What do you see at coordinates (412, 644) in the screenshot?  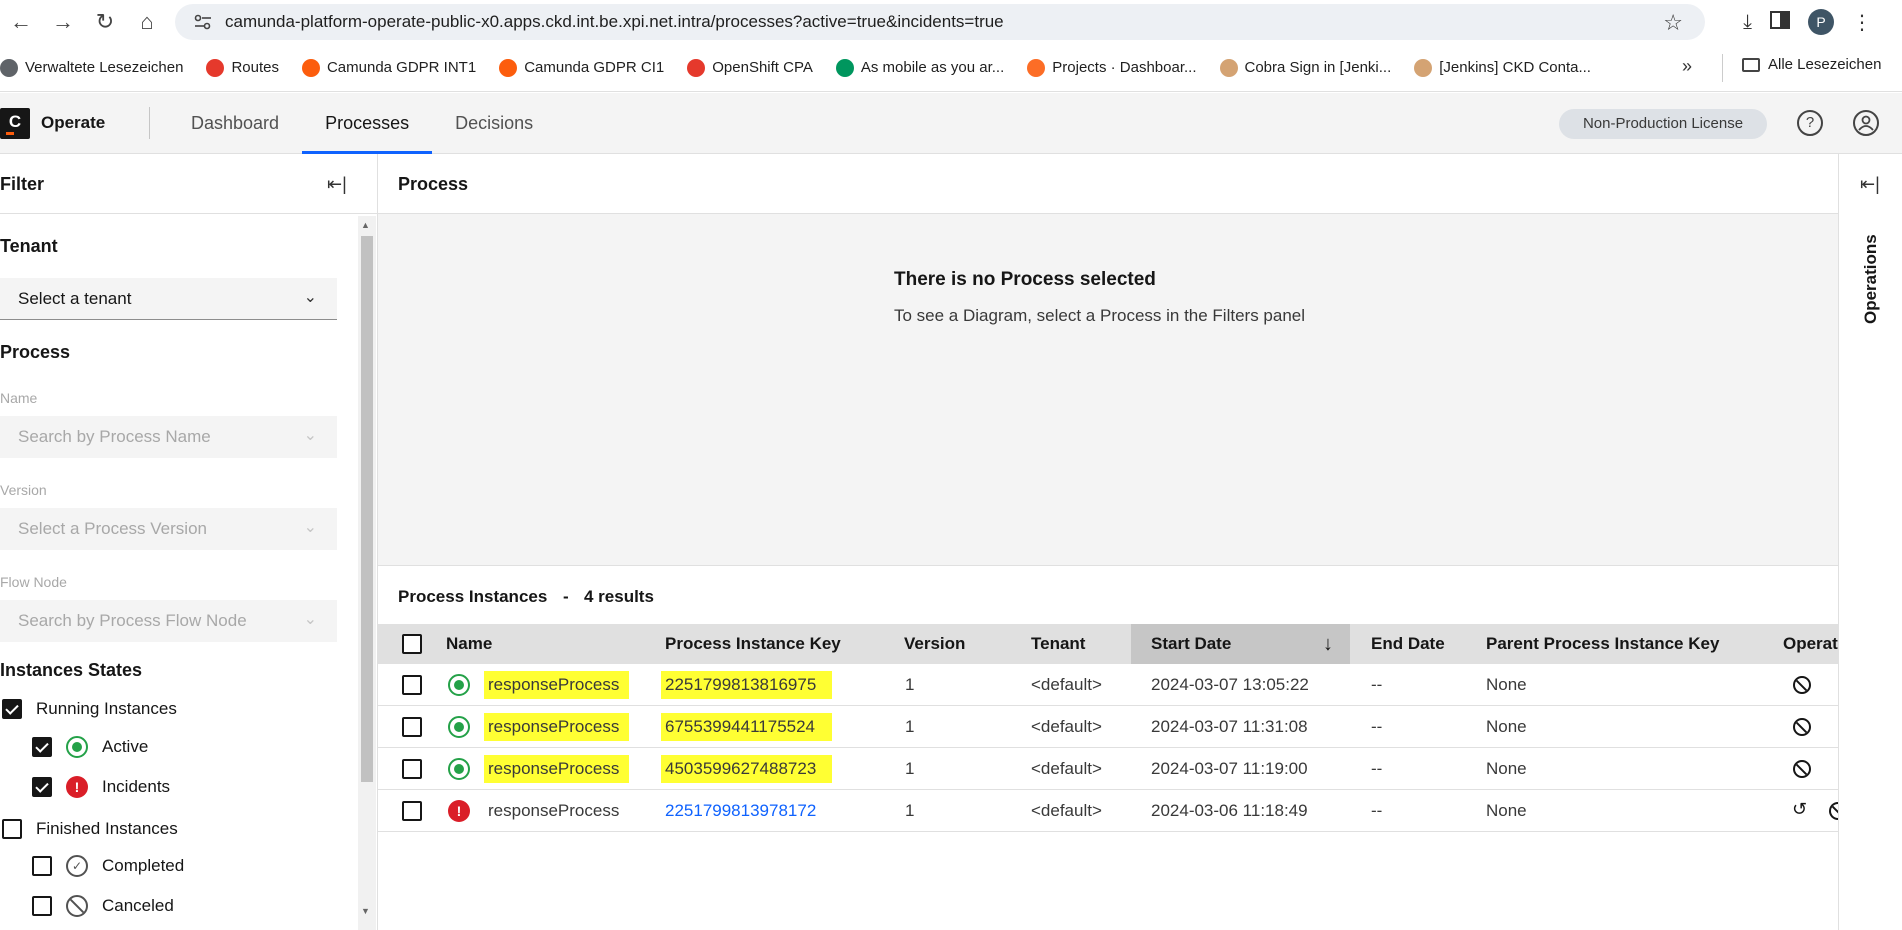 I see `select-all-checkbox` at bounding box center [412, 644].